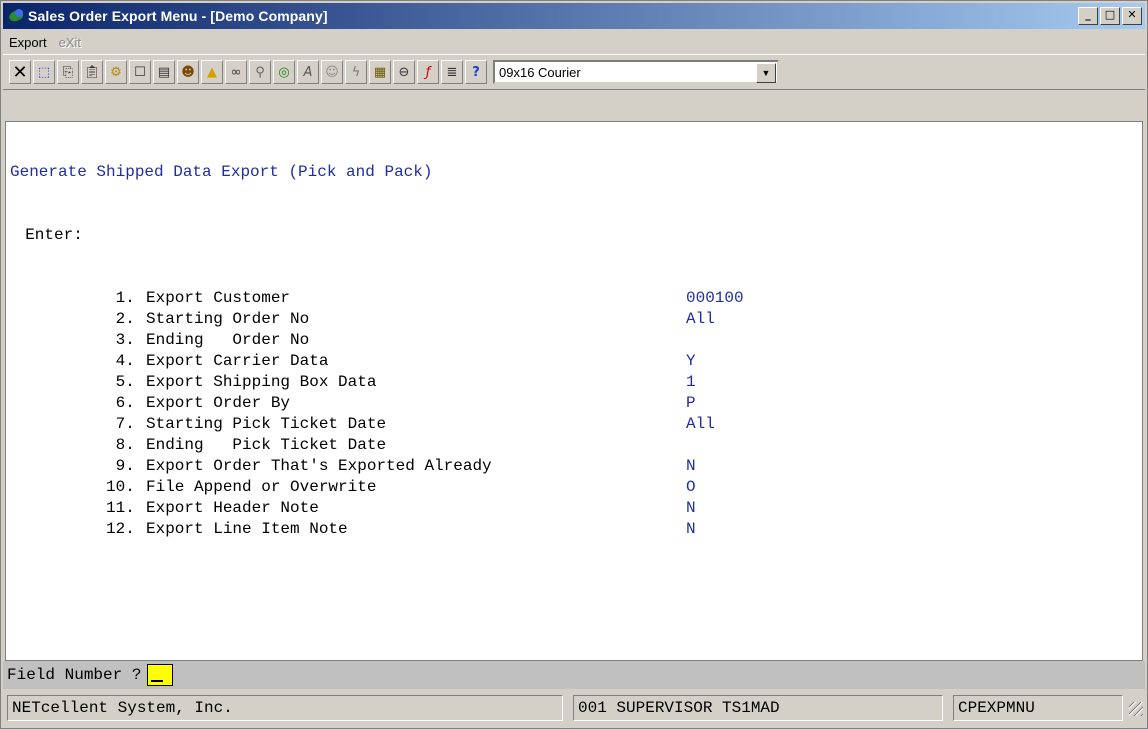 The image size is (1148, 729). What do you see at coordinates (404, 72) in the screenshot?
I see `link-icon: ⊖` at bounding box center [404, 72].